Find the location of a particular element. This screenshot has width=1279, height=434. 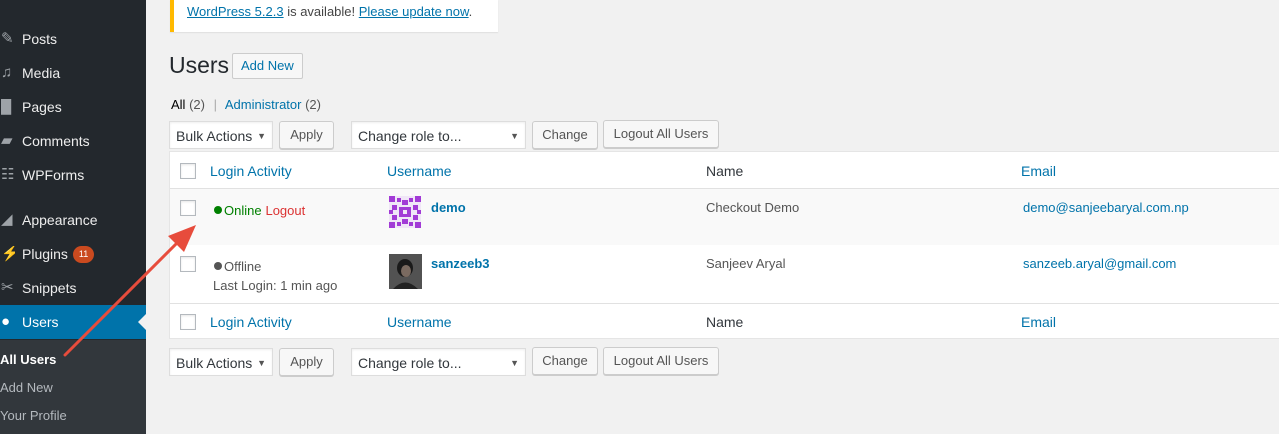

menu-item-wpforms: ☷ WPForms is located at coordinates (73, 175).